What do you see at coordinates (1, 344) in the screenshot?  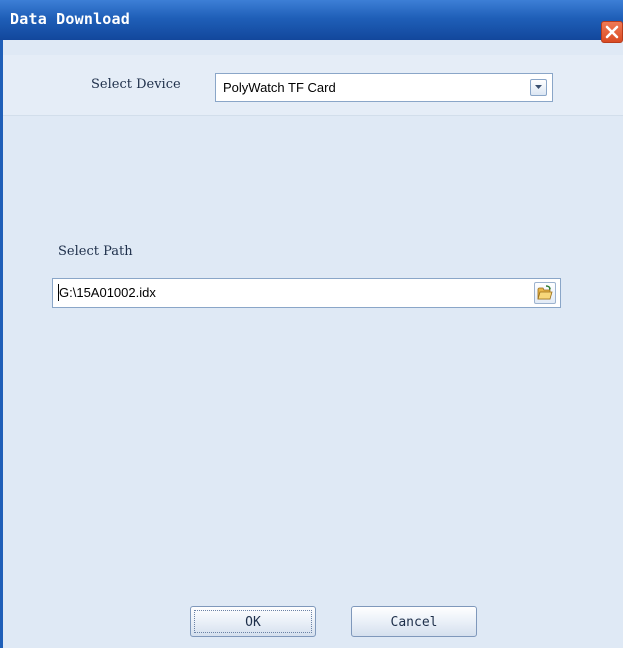 I see `window-border` at bounding box center [1, 344].